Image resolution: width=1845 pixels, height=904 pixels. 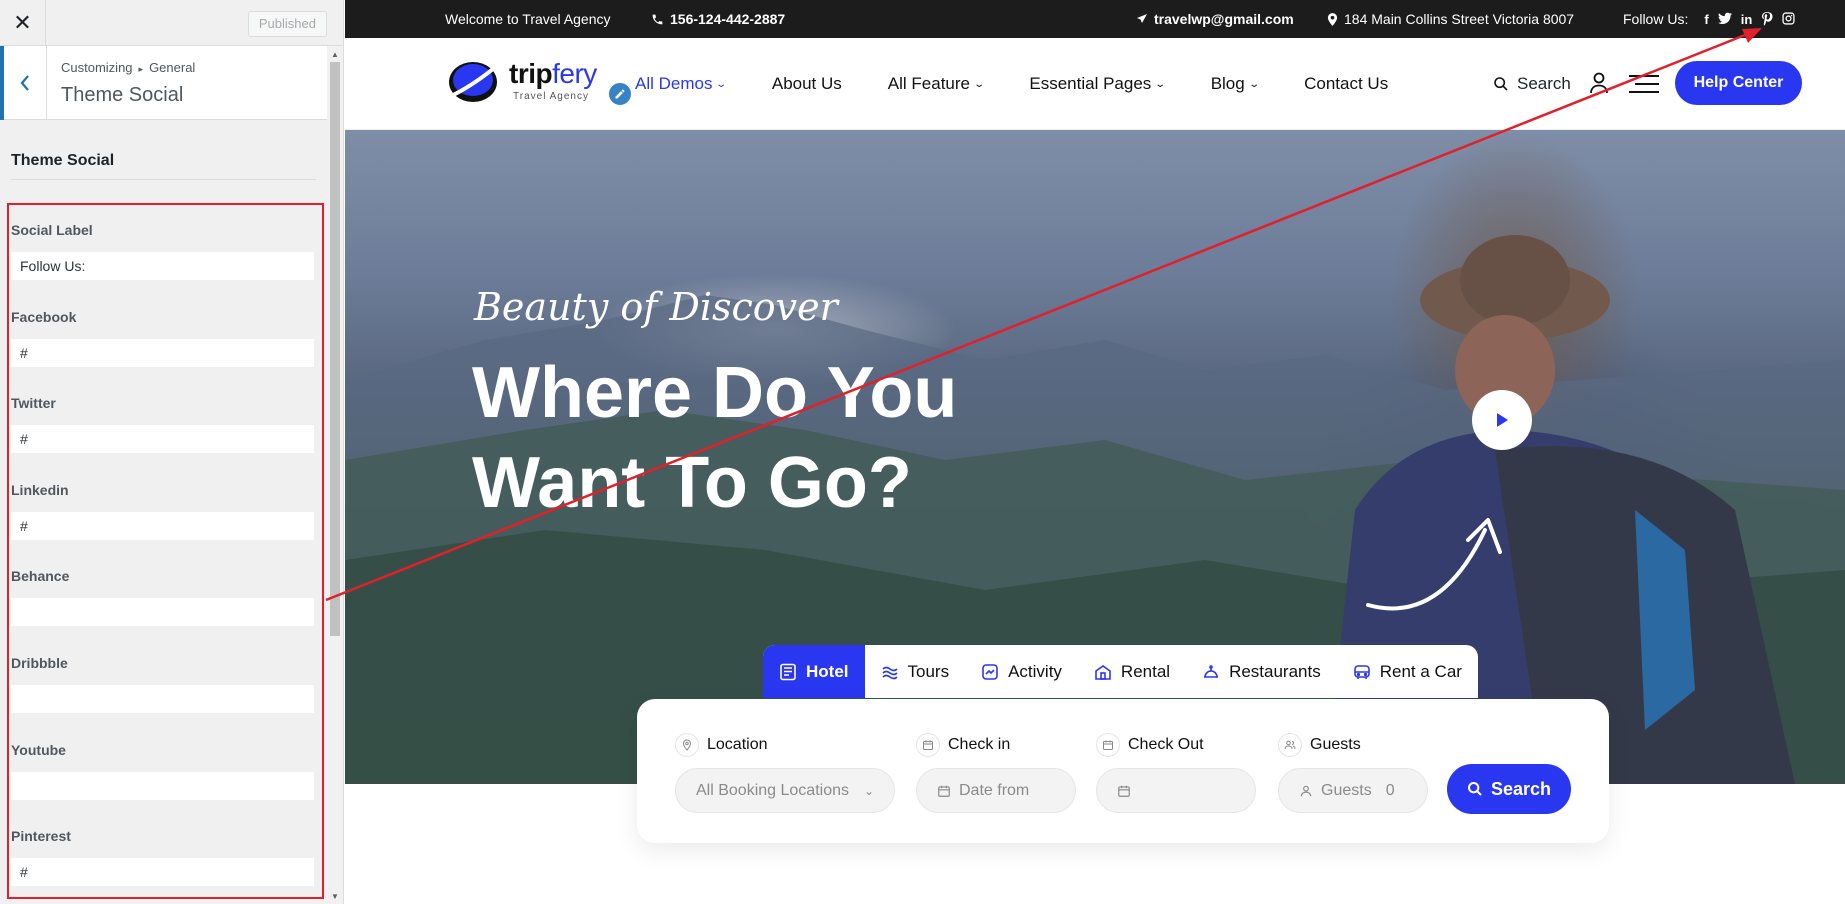 What do you see at coordinates (674, 83) in the screenshot?
I see `nav-item-label: All Demos` at bounding box center [674, 83].